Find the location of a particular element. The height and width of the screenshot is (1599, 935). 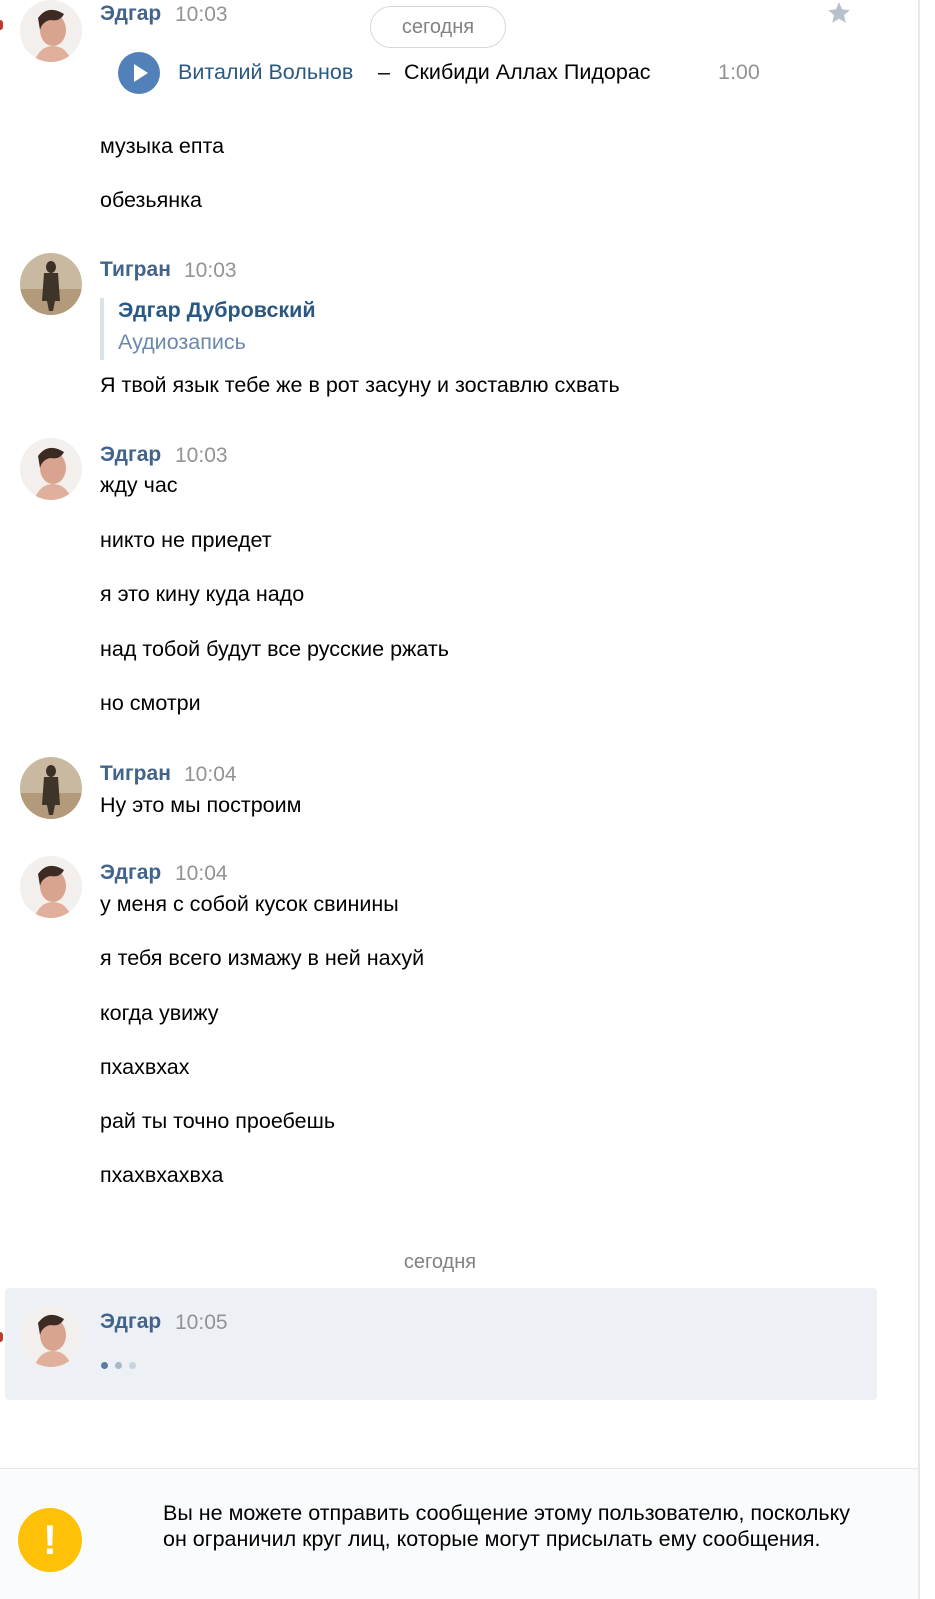

date-pill: сегодня is located at coordinates (438, 27).